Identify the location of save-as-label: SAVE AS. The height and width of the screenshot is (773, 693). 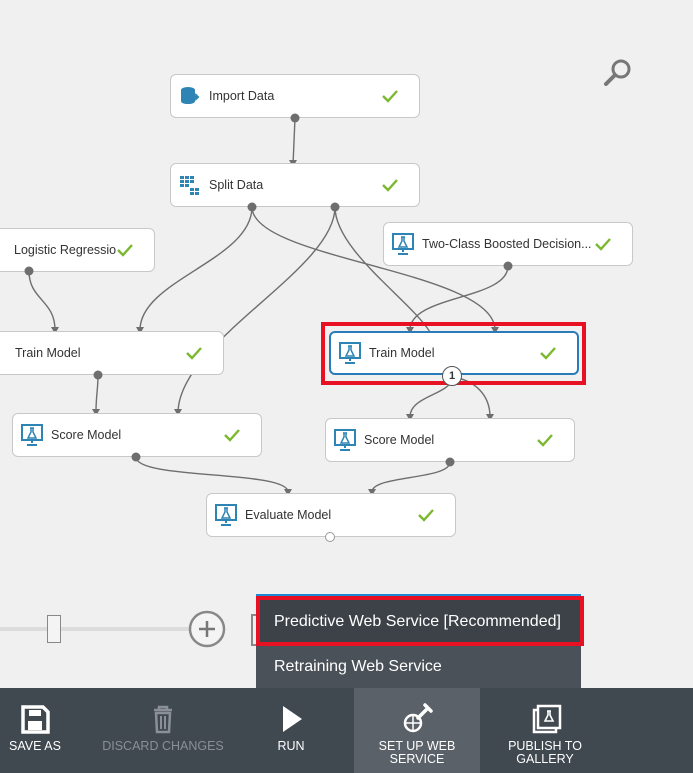
(35, 746).